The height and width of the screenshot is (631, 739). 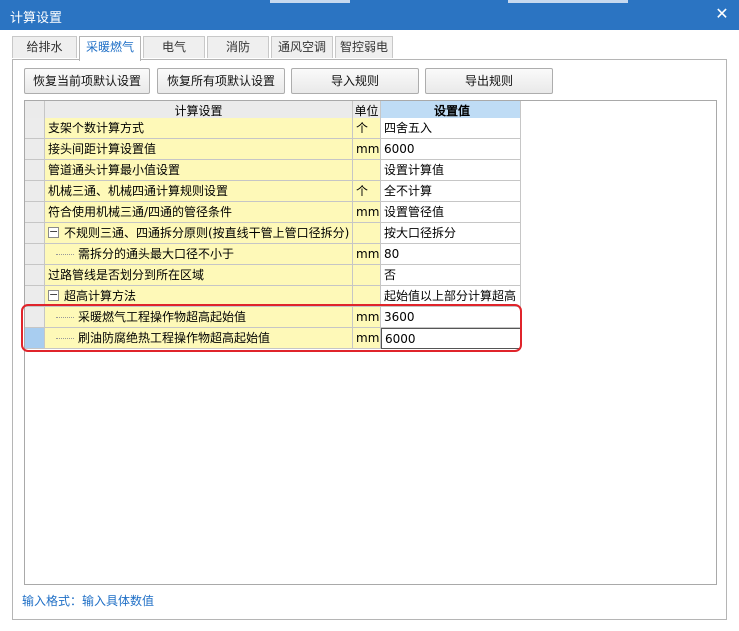 I want to click on setting-name: 机械三通、机械四通计算规则设置, so click(x=199, y=191).